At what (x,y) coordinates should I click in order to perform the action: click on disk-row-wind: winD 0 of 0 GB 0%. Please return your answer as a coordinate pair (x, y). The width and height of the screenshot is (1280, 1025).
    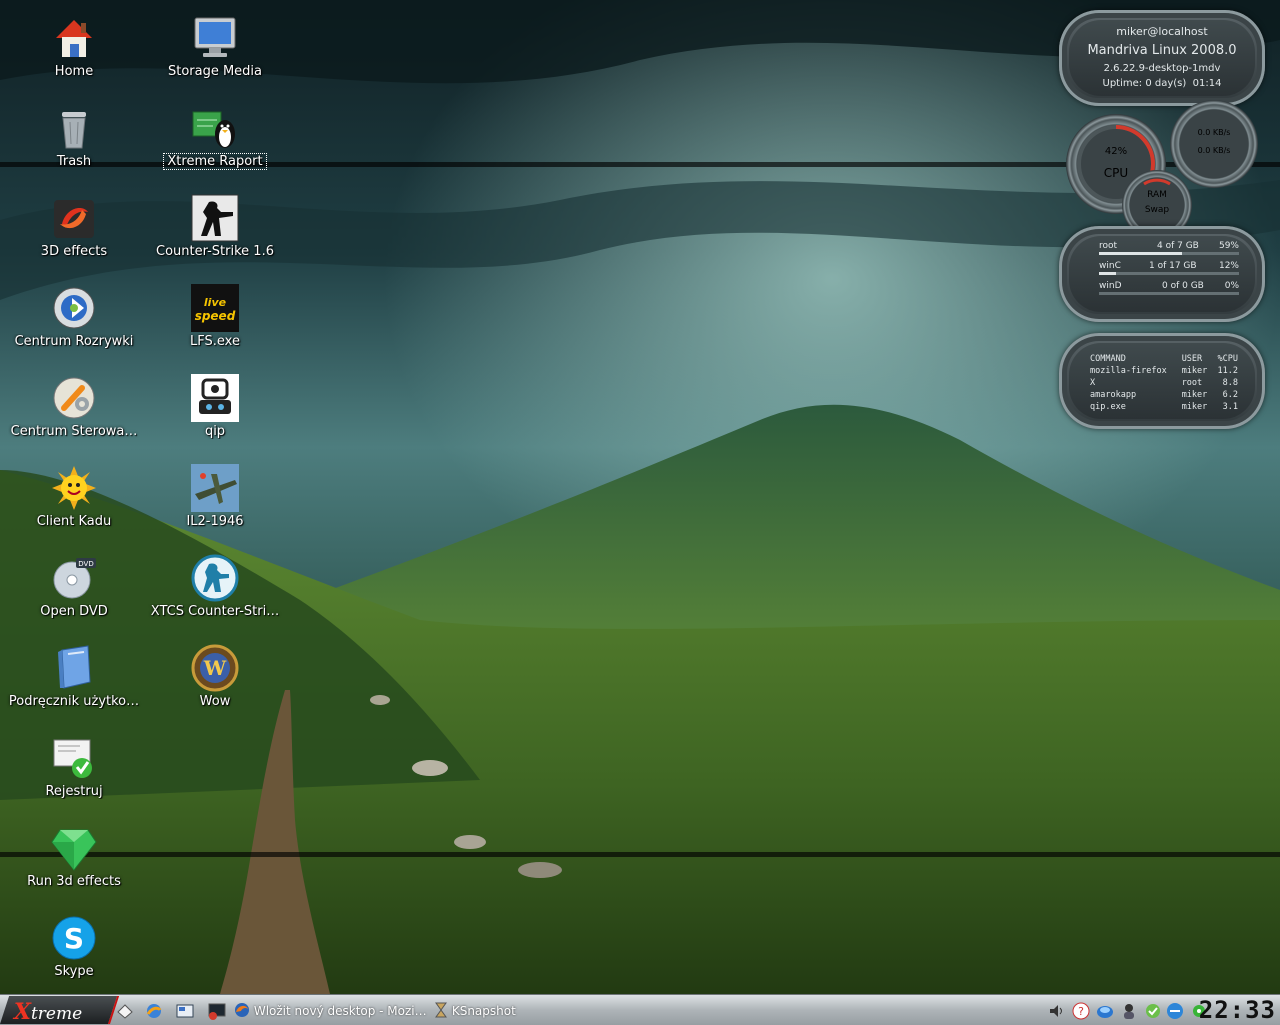
    Looking at the image, I should click on (1169, 288).